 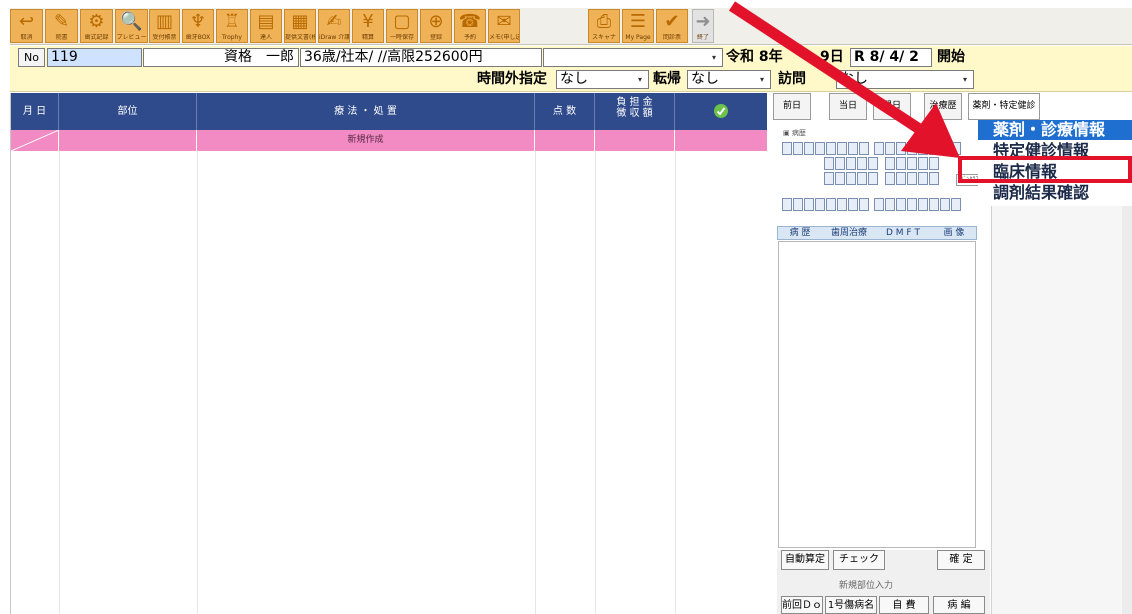 What do you see at coordinates (892, 106) in the screenshot?
I see `tab-next-day: 翌日` at bounding box center [892, 106].